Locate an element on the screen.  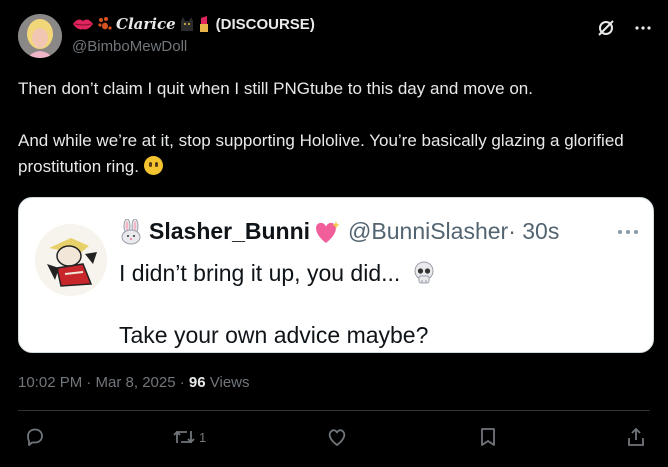
bookmark-icon is located at coordinates (488, 437).